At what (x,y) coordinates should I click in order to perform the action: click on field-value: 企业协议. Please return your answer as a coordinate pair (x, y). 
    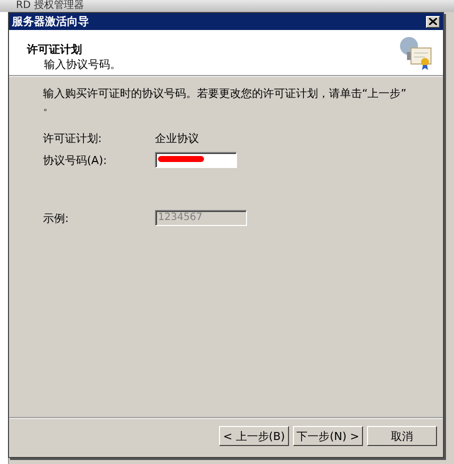
    Looking at the image, I should click on (177, 138).